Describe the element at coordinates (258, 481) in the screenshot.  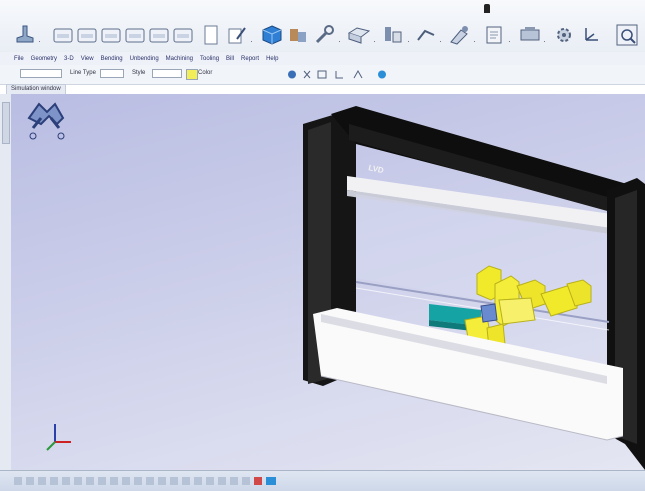
I see `question-icon` at that location.